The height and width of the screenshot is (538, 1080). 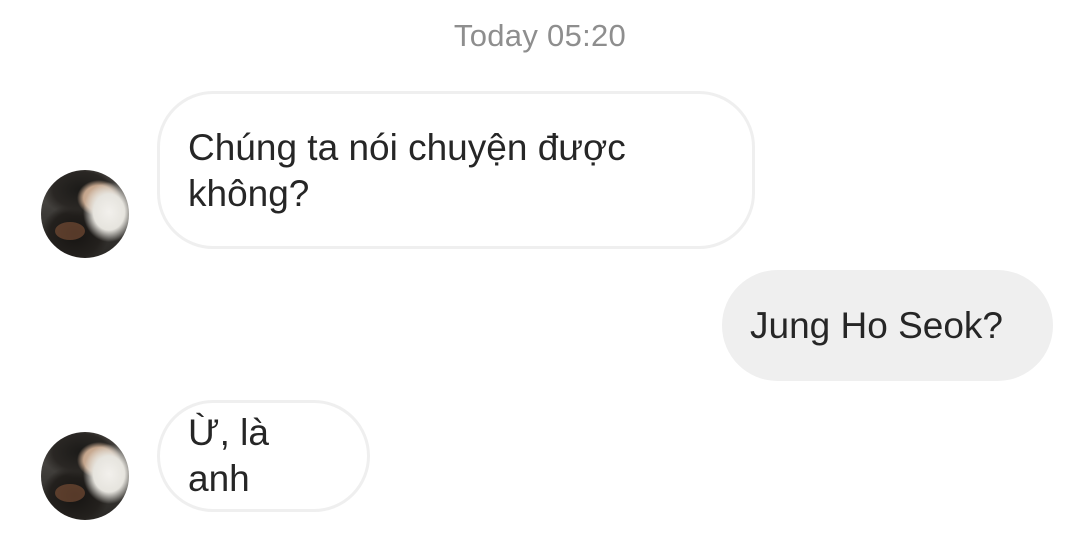 I want to click on incoming-message-bubble: Ừ, là anh, so click(x=263, y=456).